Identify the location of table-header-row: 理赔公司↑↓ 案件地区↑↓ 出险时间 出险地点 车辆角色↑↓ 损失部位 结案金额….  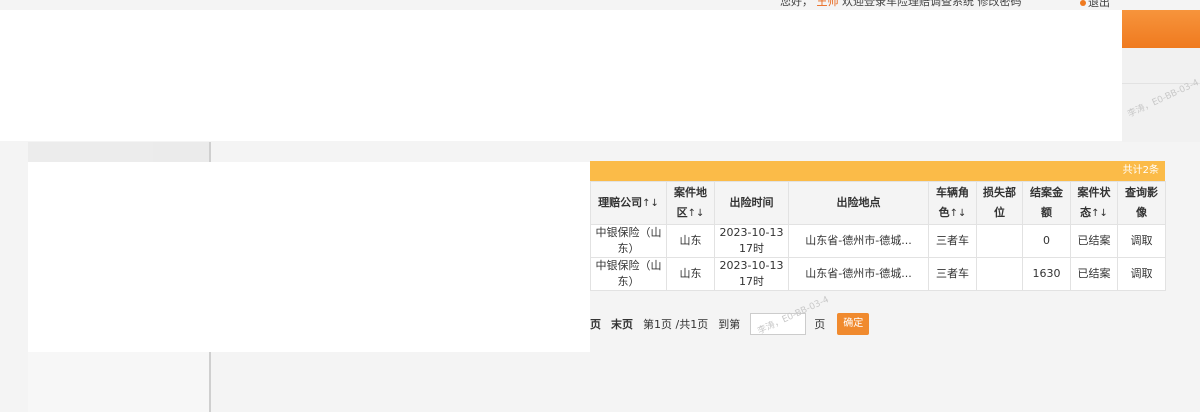
(878, 203).